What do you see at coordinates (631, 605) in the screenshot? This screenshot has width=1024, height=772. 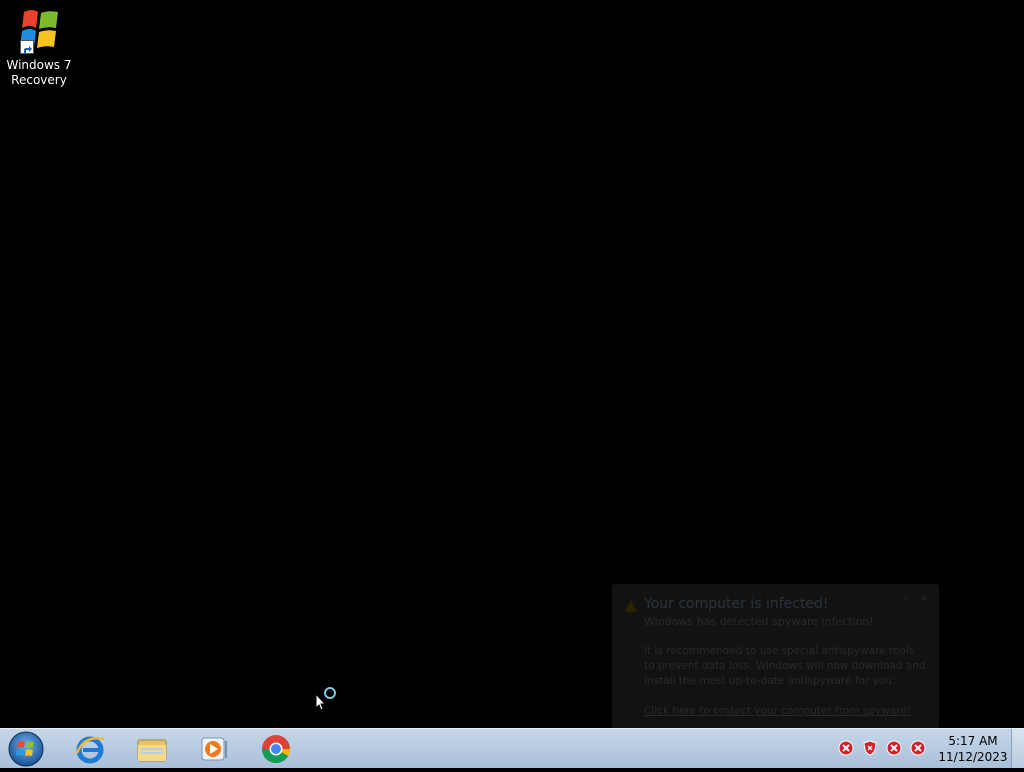 I see `warning-icon` at bounding box center [631, 605].